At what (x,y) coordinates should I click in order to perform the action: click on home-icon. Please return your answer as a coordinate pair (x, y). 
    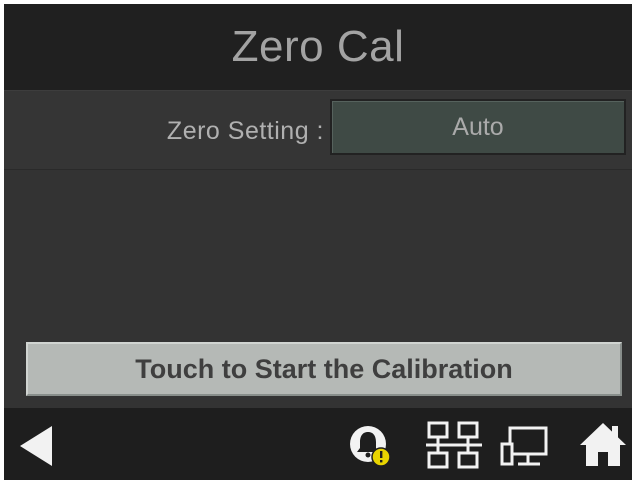
    Looking at the image, I should click on (603, 447).